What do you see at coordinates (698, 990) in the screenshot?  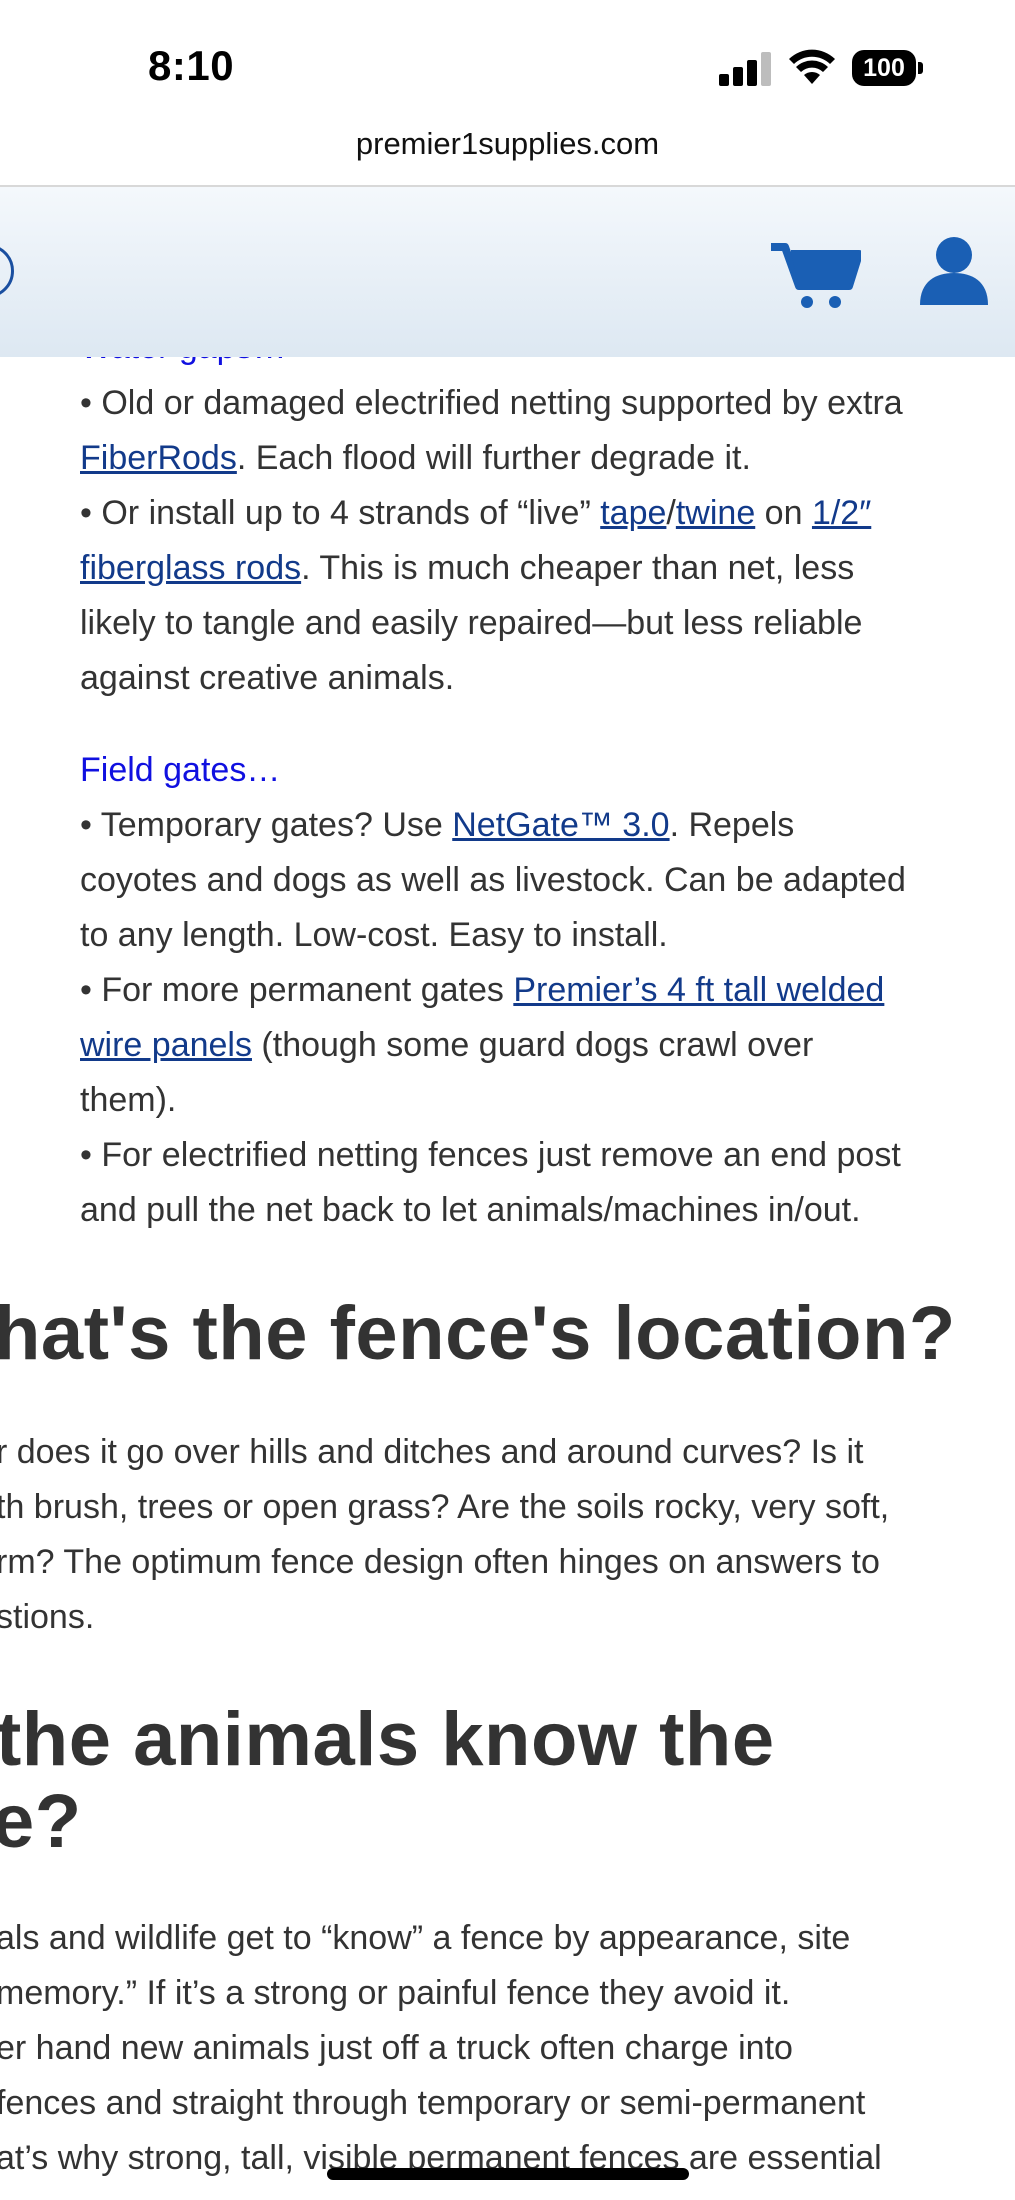 I see `welded-wire-panels-link: Premier’s 4 ft tall welded` at bounding box center [698, 990].